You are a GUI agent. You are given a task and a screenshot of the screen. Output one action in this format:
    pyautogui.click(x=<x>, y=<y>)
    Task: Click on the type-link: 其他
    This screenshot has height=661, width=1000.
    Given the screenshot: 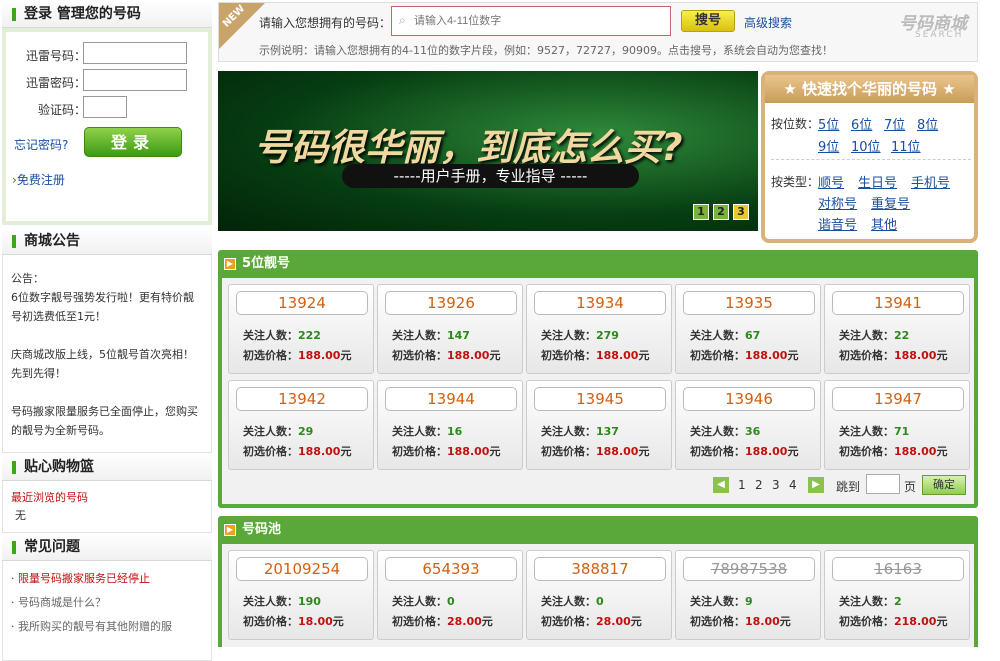 What is the action you would take?
    pyautogui.click(x=884, y=223)
    